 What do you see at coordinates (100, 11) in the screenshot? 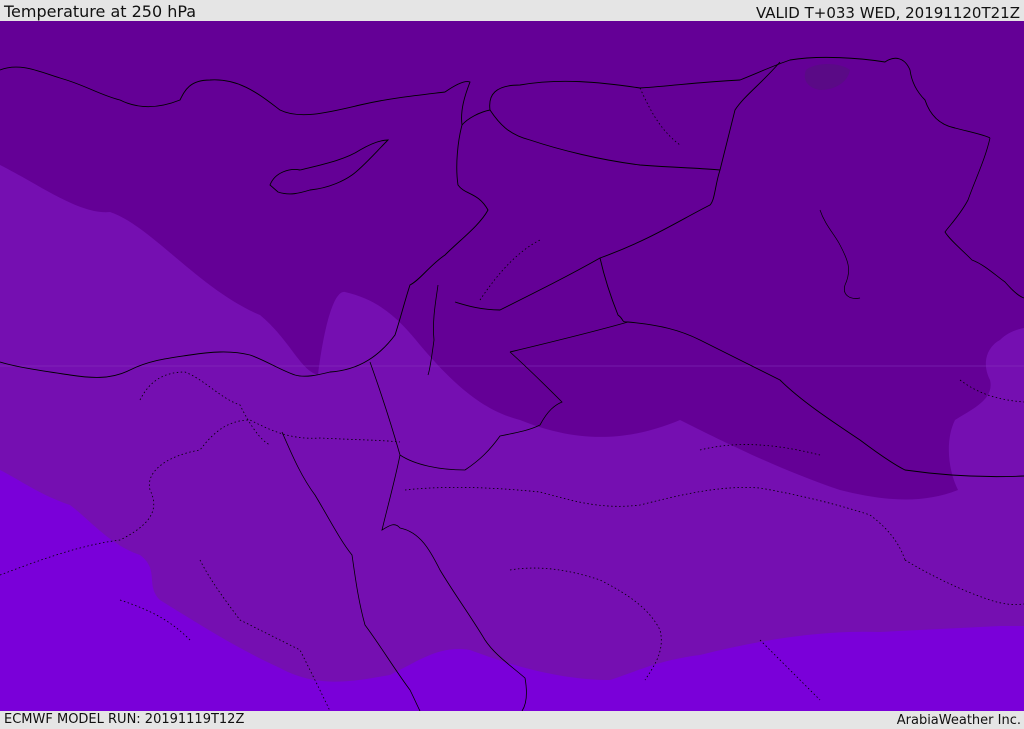
I see `map-title: Temperature at 250 hPa` at bounding box center [100, 11].